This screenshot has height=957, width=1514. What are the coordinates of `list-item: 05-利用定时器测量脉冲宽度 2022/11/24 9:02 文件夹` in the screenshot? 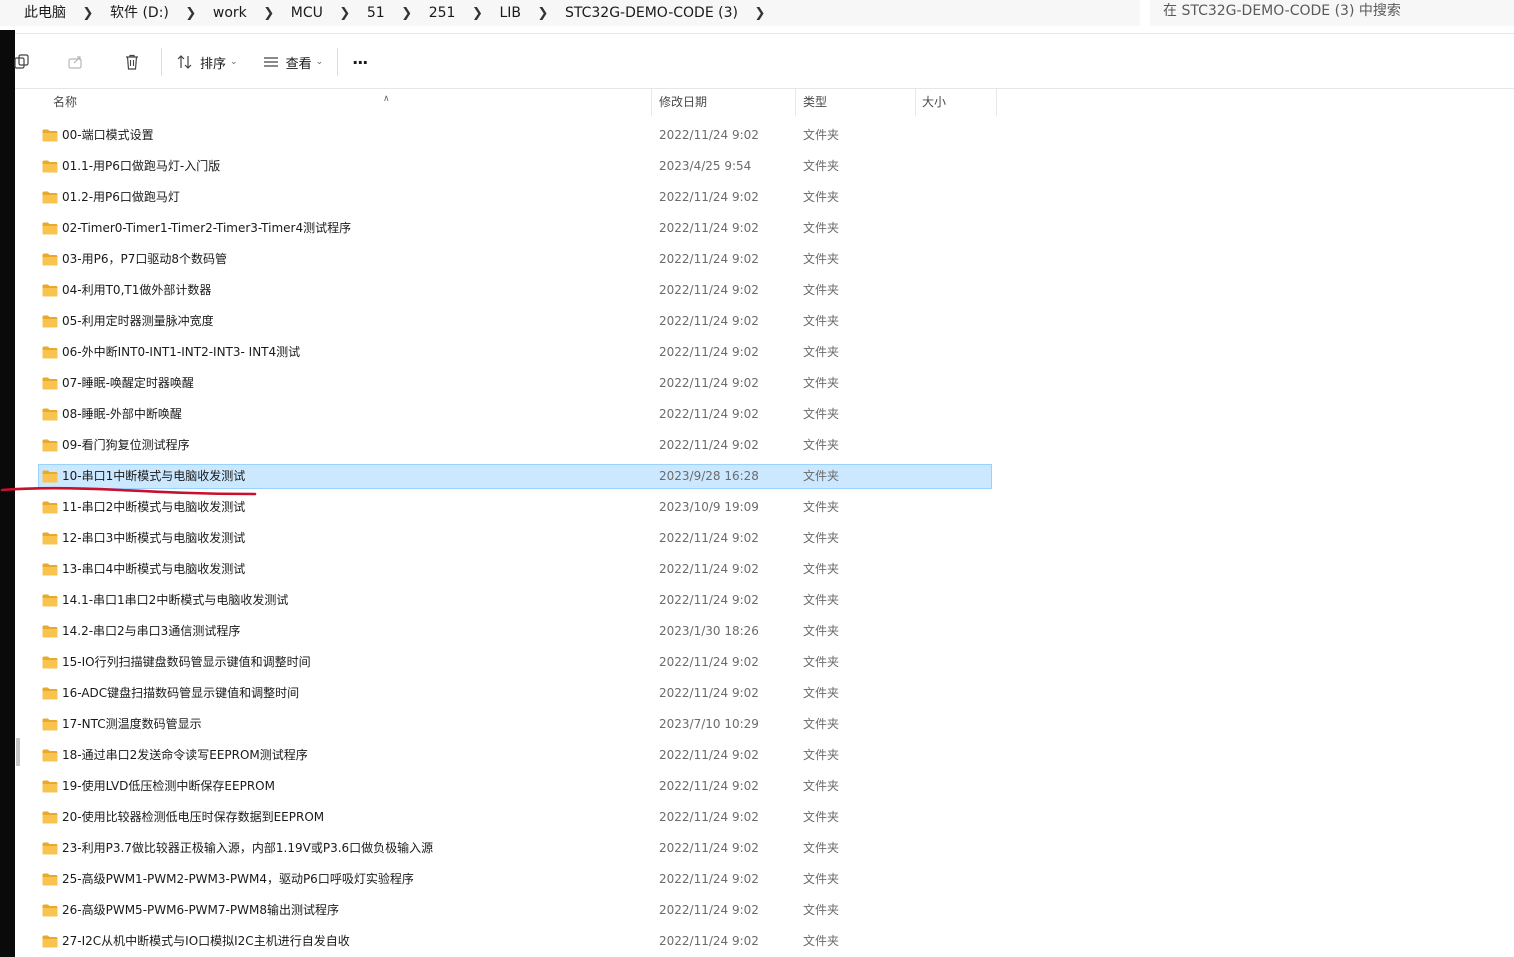 It's located at (764, 321).